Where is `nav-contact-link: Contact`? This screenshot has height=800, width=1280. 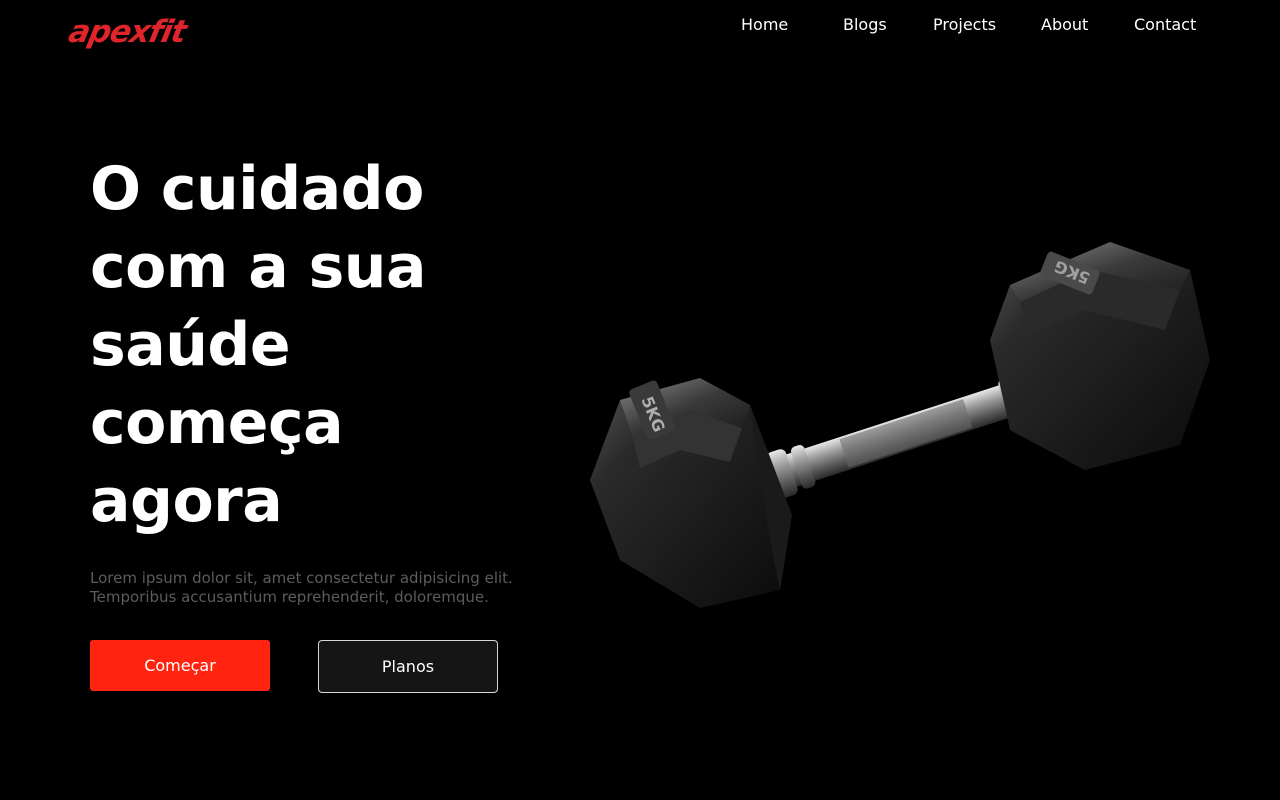 nav-contact-link: Contact is located at coordinates (1165, 25).